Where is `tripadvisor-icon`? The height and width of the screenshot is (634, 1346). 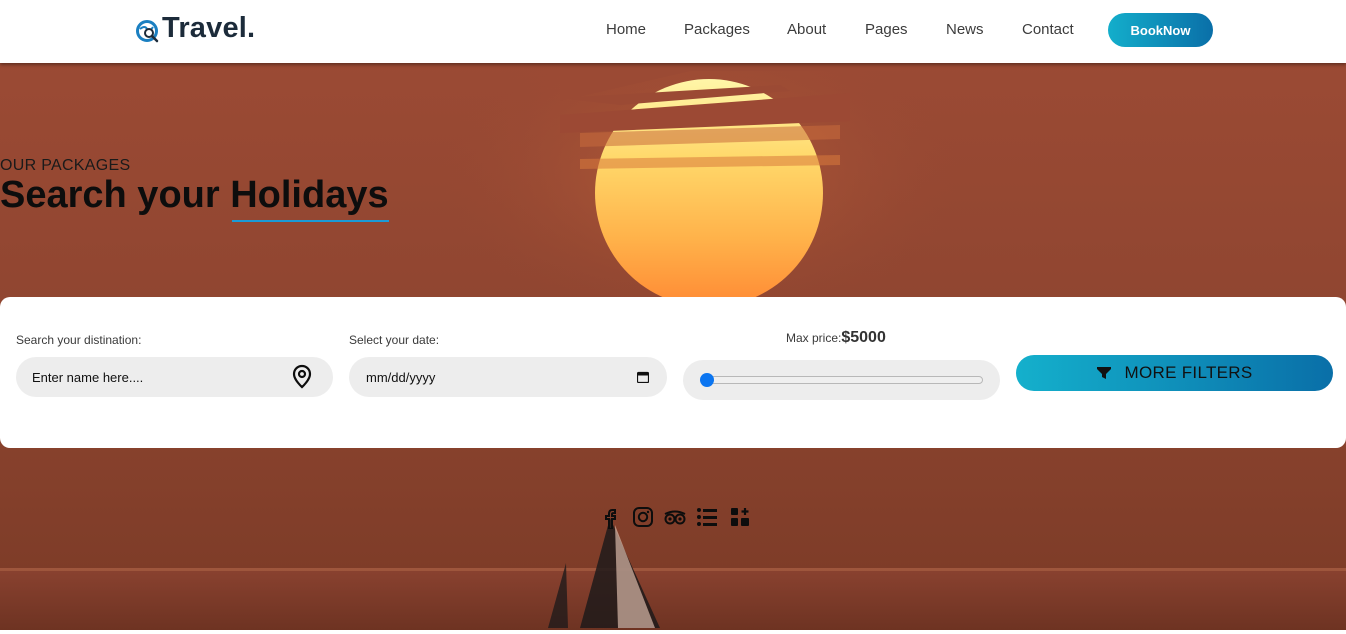
tripadvisor-icon is located at coordinates (675, 517).